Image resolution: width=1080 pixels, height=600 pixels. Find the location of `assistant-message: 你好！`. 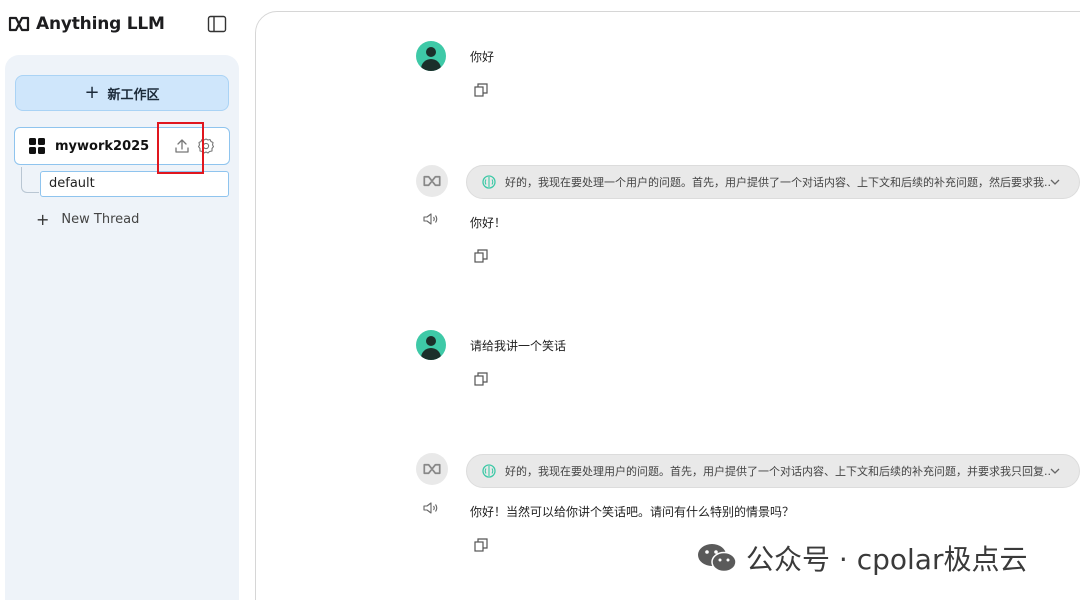

assistant-message: 你好！ is located at coordinates (488, 223).